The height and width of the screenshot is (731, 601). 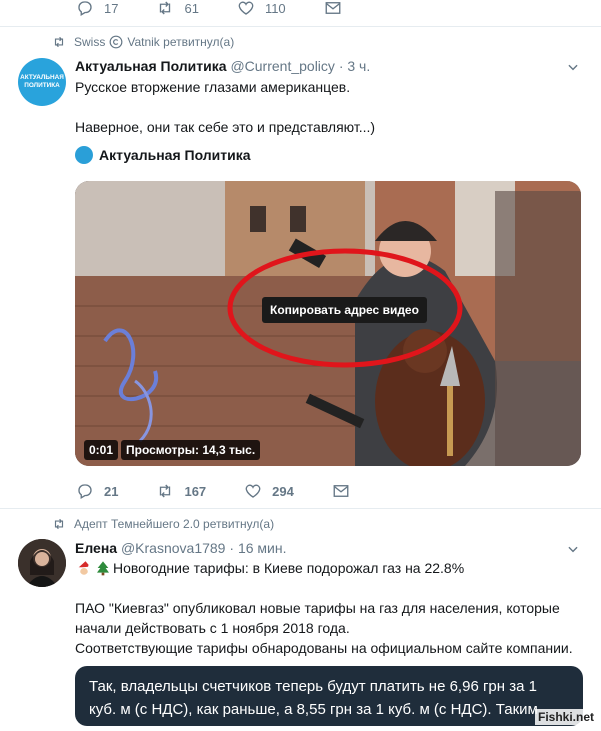 I want to click on tweet-text-line: начали действовать с 1 ноября 2018 года., so click(x=212, y=628).